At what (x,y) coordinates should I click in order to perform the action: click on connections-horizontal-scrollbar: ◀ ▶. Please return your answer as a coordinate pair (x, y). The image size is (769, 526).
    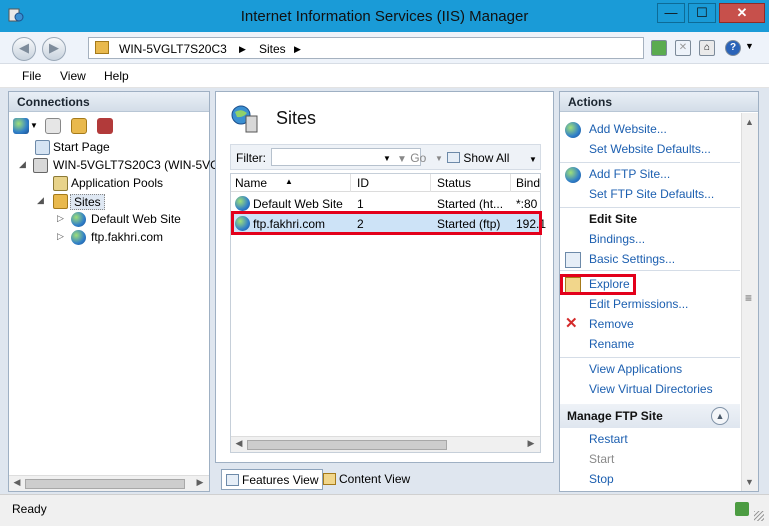
    Looking at the image, I should click on (109, 483).